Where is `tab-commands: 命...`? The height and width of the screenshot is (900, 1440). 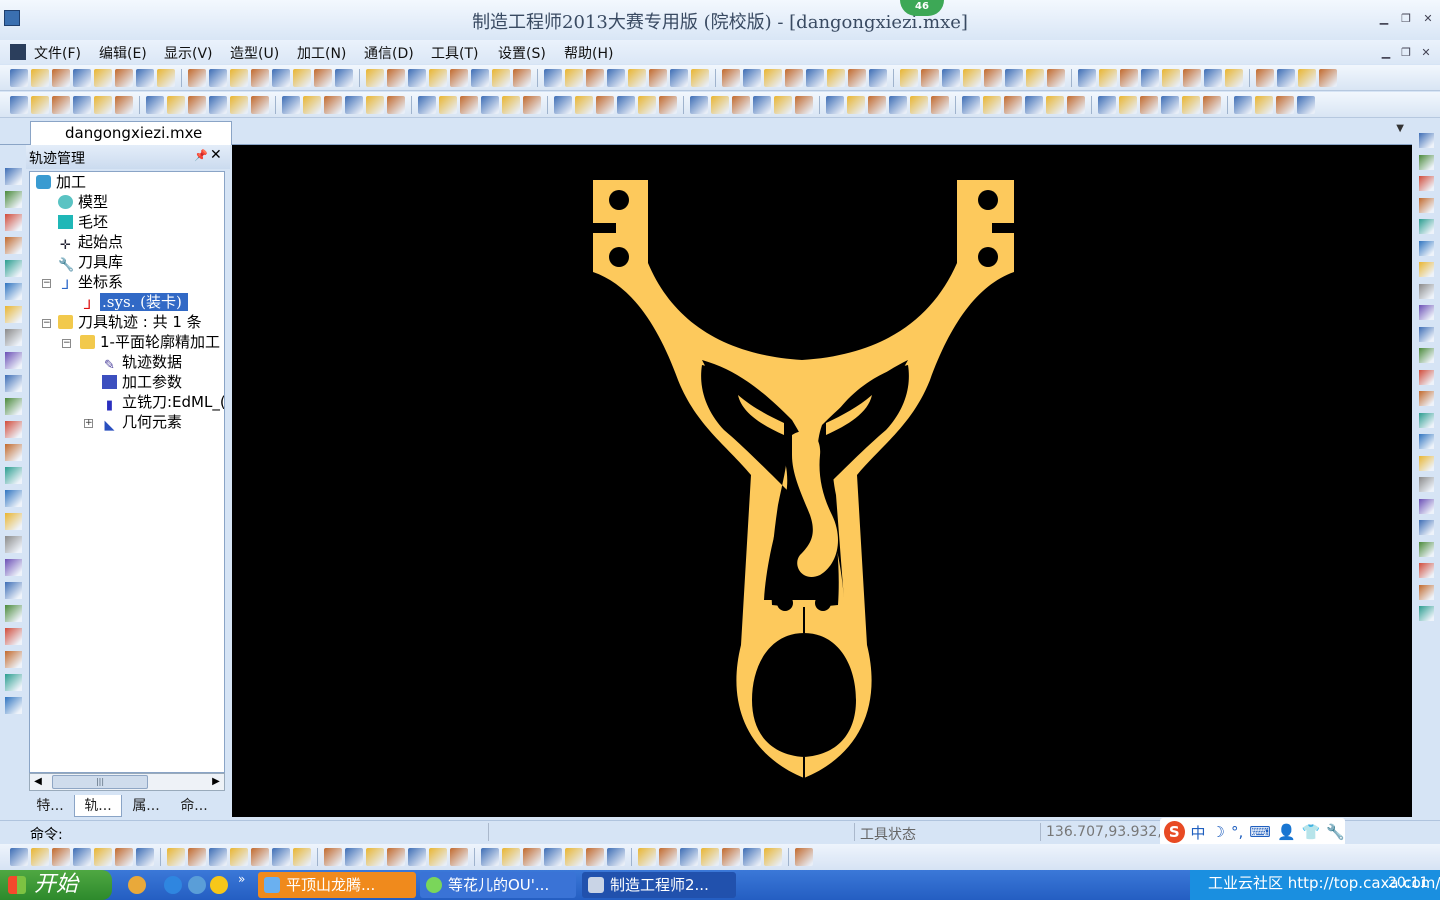
tab-commands: 命... is located at coordinates (194, 806).